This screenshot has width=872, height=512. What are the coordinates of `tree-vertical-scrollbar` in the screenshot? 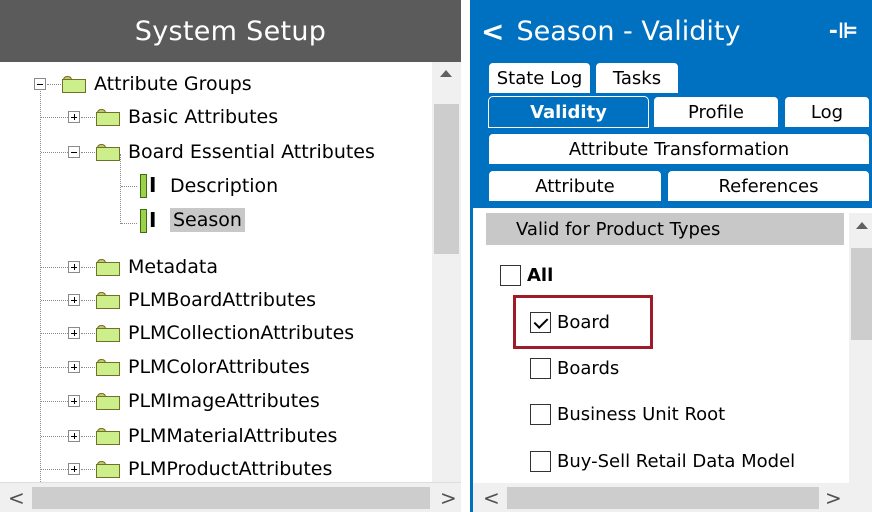 It's located at (446, 272).